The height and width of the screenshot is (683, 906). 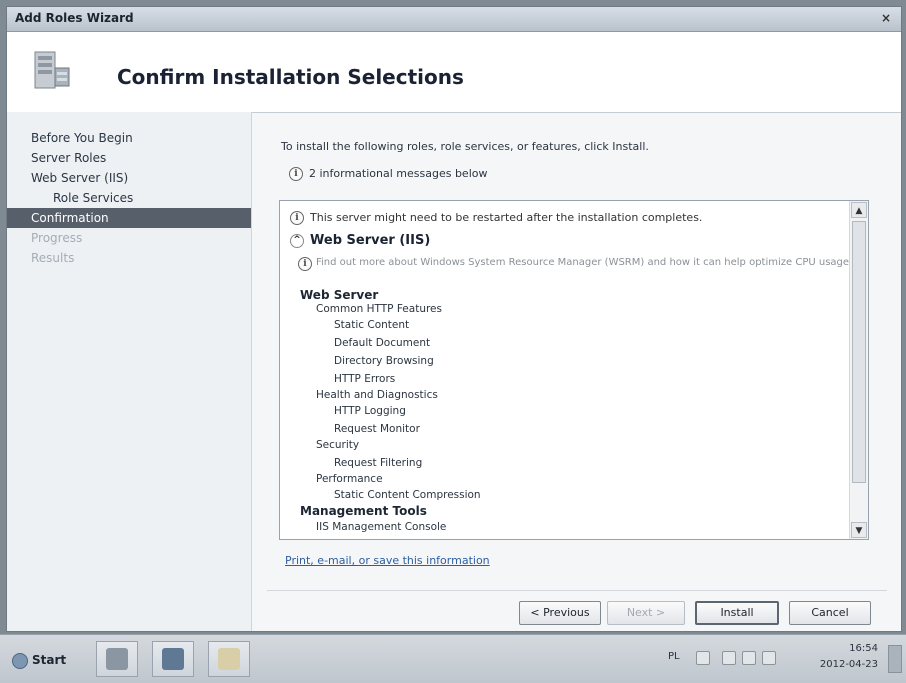 I want to click on folder-icon, so click(x=229, y=659).